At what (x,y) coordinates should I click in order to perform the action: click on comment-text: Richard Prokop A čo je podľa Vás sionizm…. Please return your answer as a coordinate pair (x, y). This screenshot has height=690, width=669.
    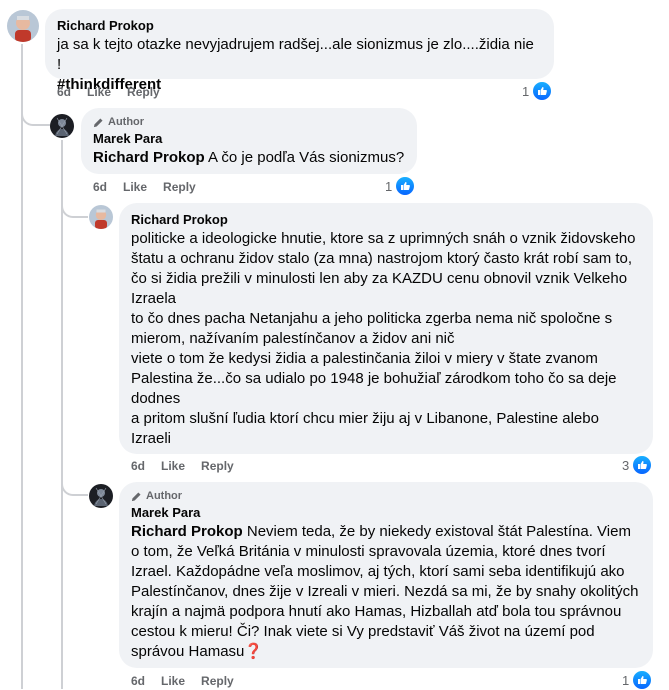
    Looking at the image, I should click on (249, 158).